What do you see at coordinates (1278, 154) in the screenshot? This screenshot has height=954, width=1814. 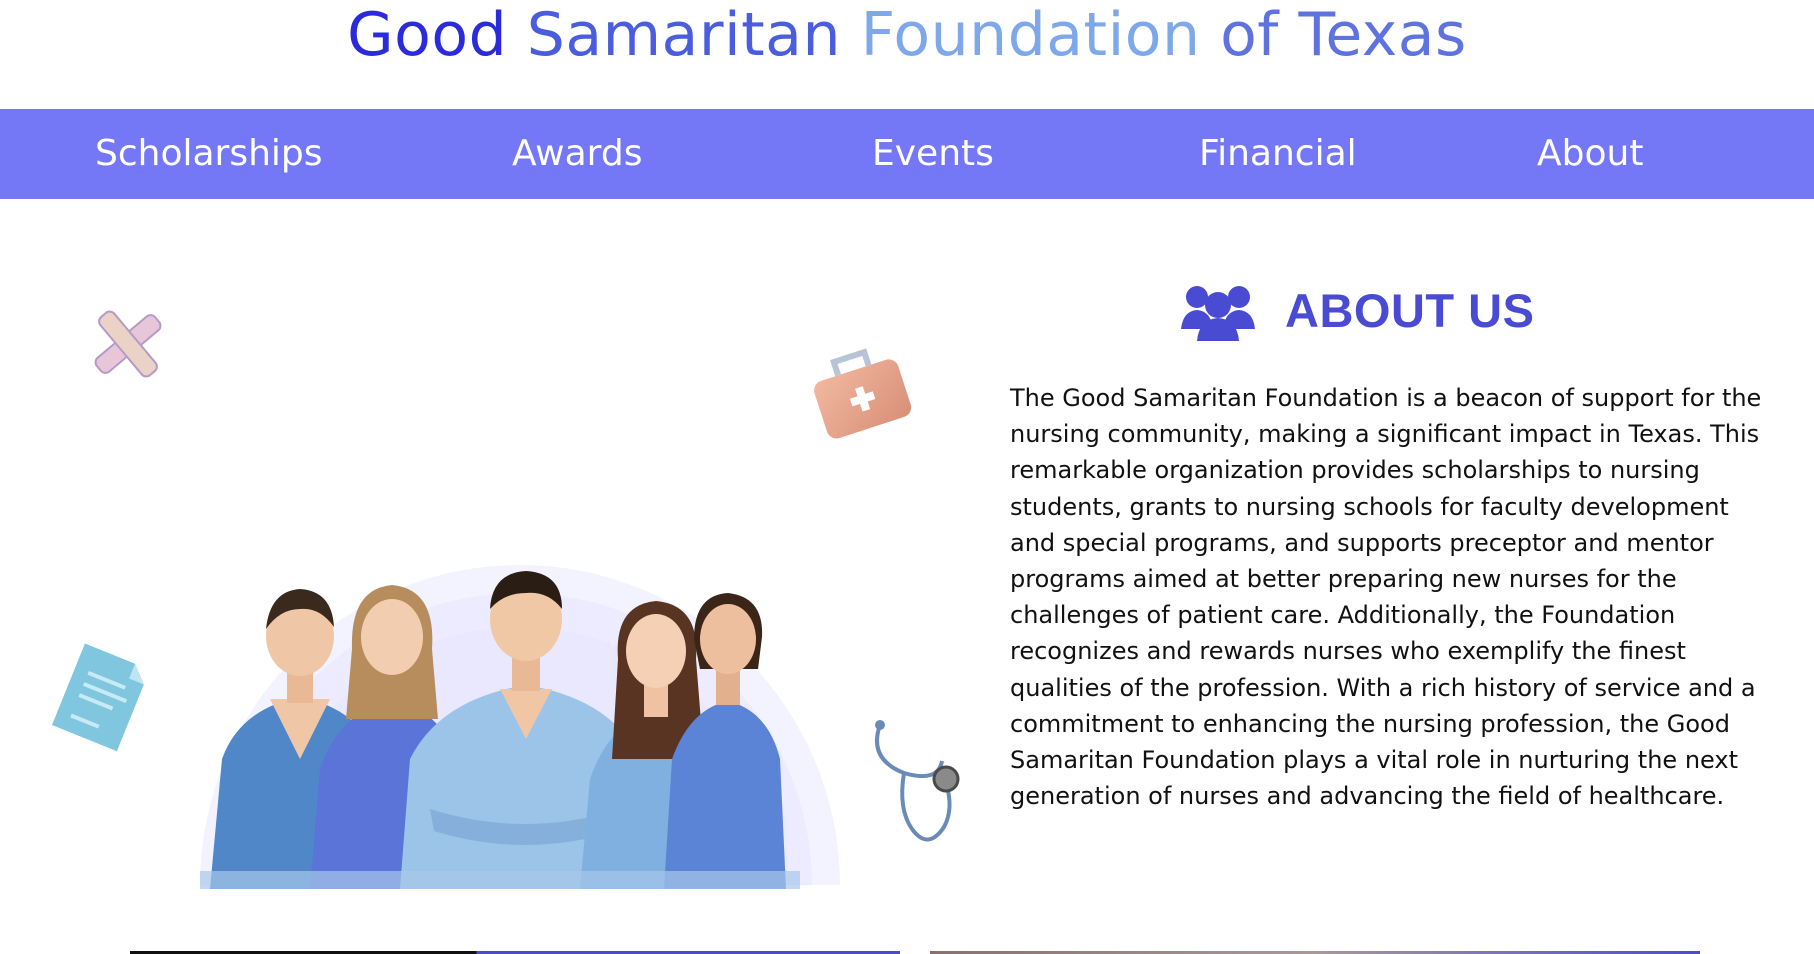 I see `nav-item-financial: Financial` at bounding box center [1278, 154].